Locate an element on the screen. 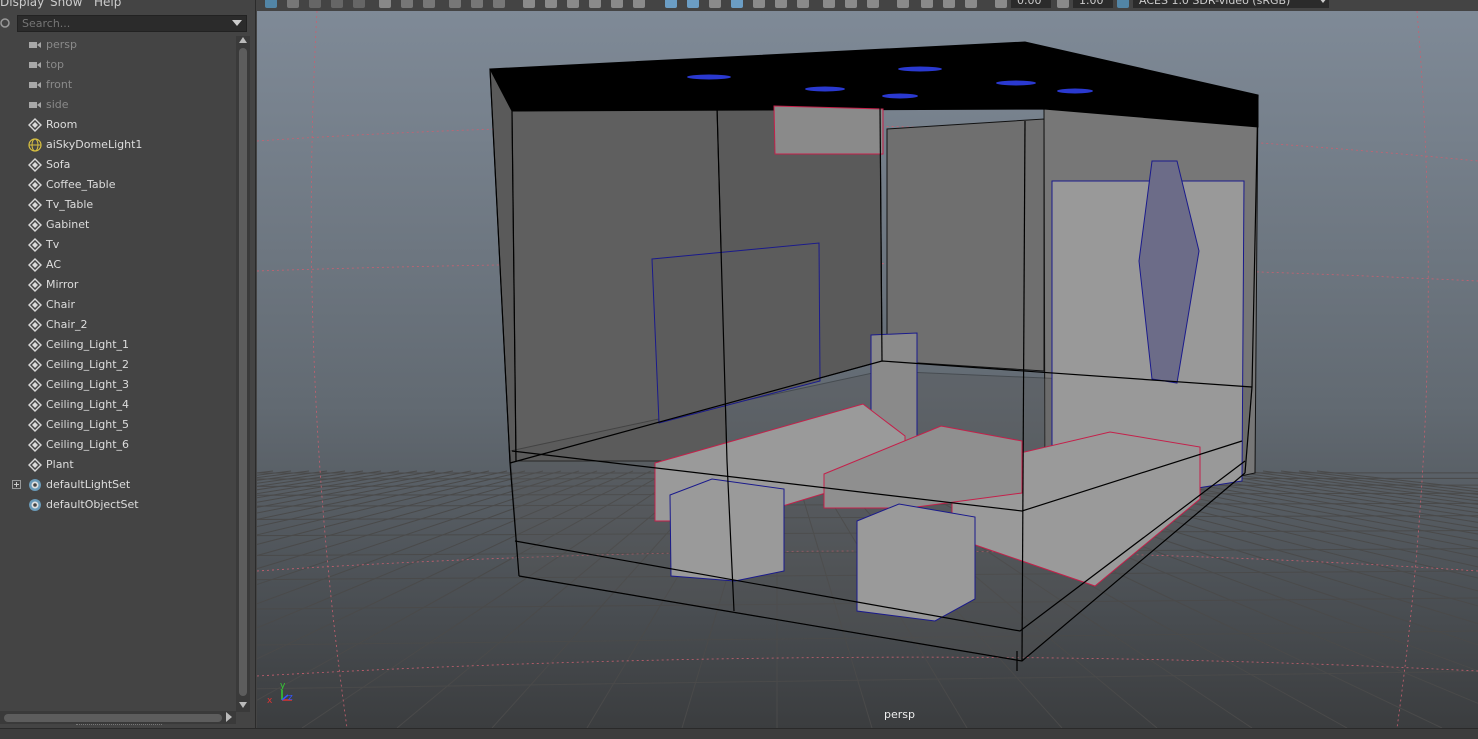 This screenshot has width=1478, height=739. gamma-icon is located at coordinates (1063, 4).